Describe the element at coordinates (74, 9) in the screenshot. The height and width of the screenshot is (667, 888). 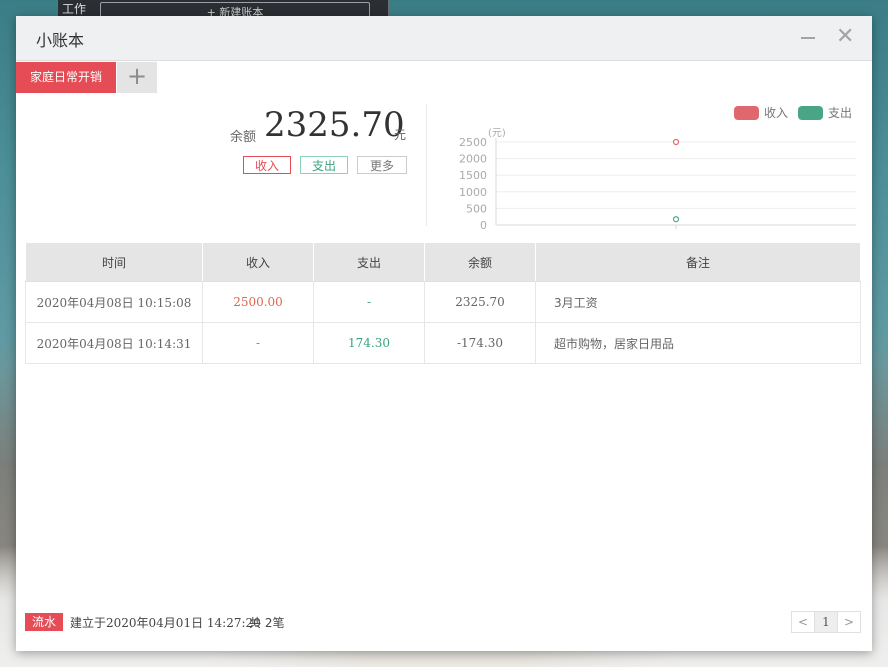
I see `background-window-tab: 工作` at that location.